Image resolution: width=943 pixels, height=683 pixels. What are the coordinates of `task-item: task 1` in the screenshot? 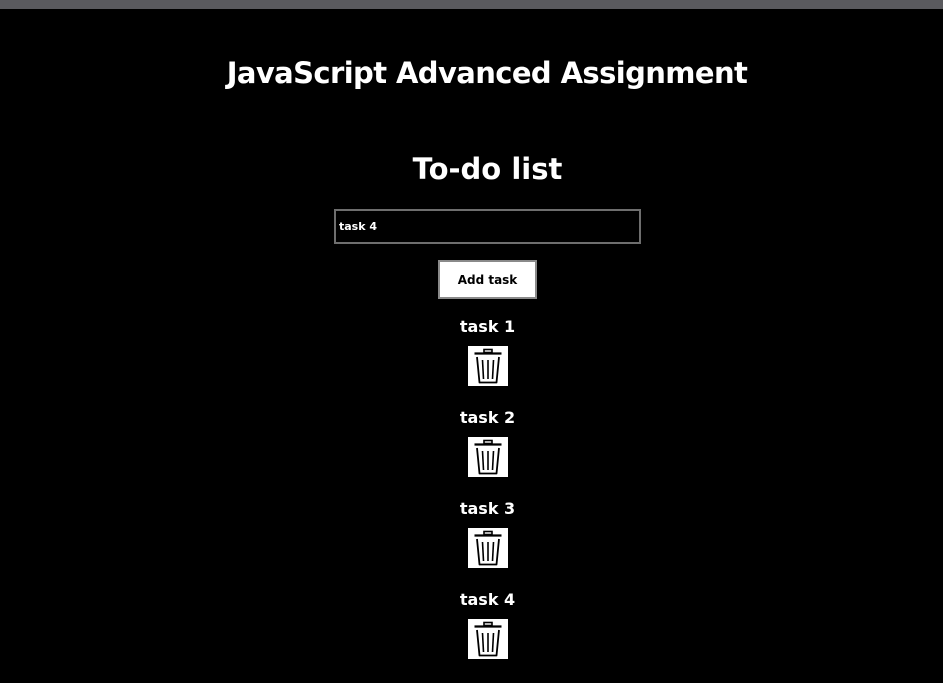 It's located at (471, 360).